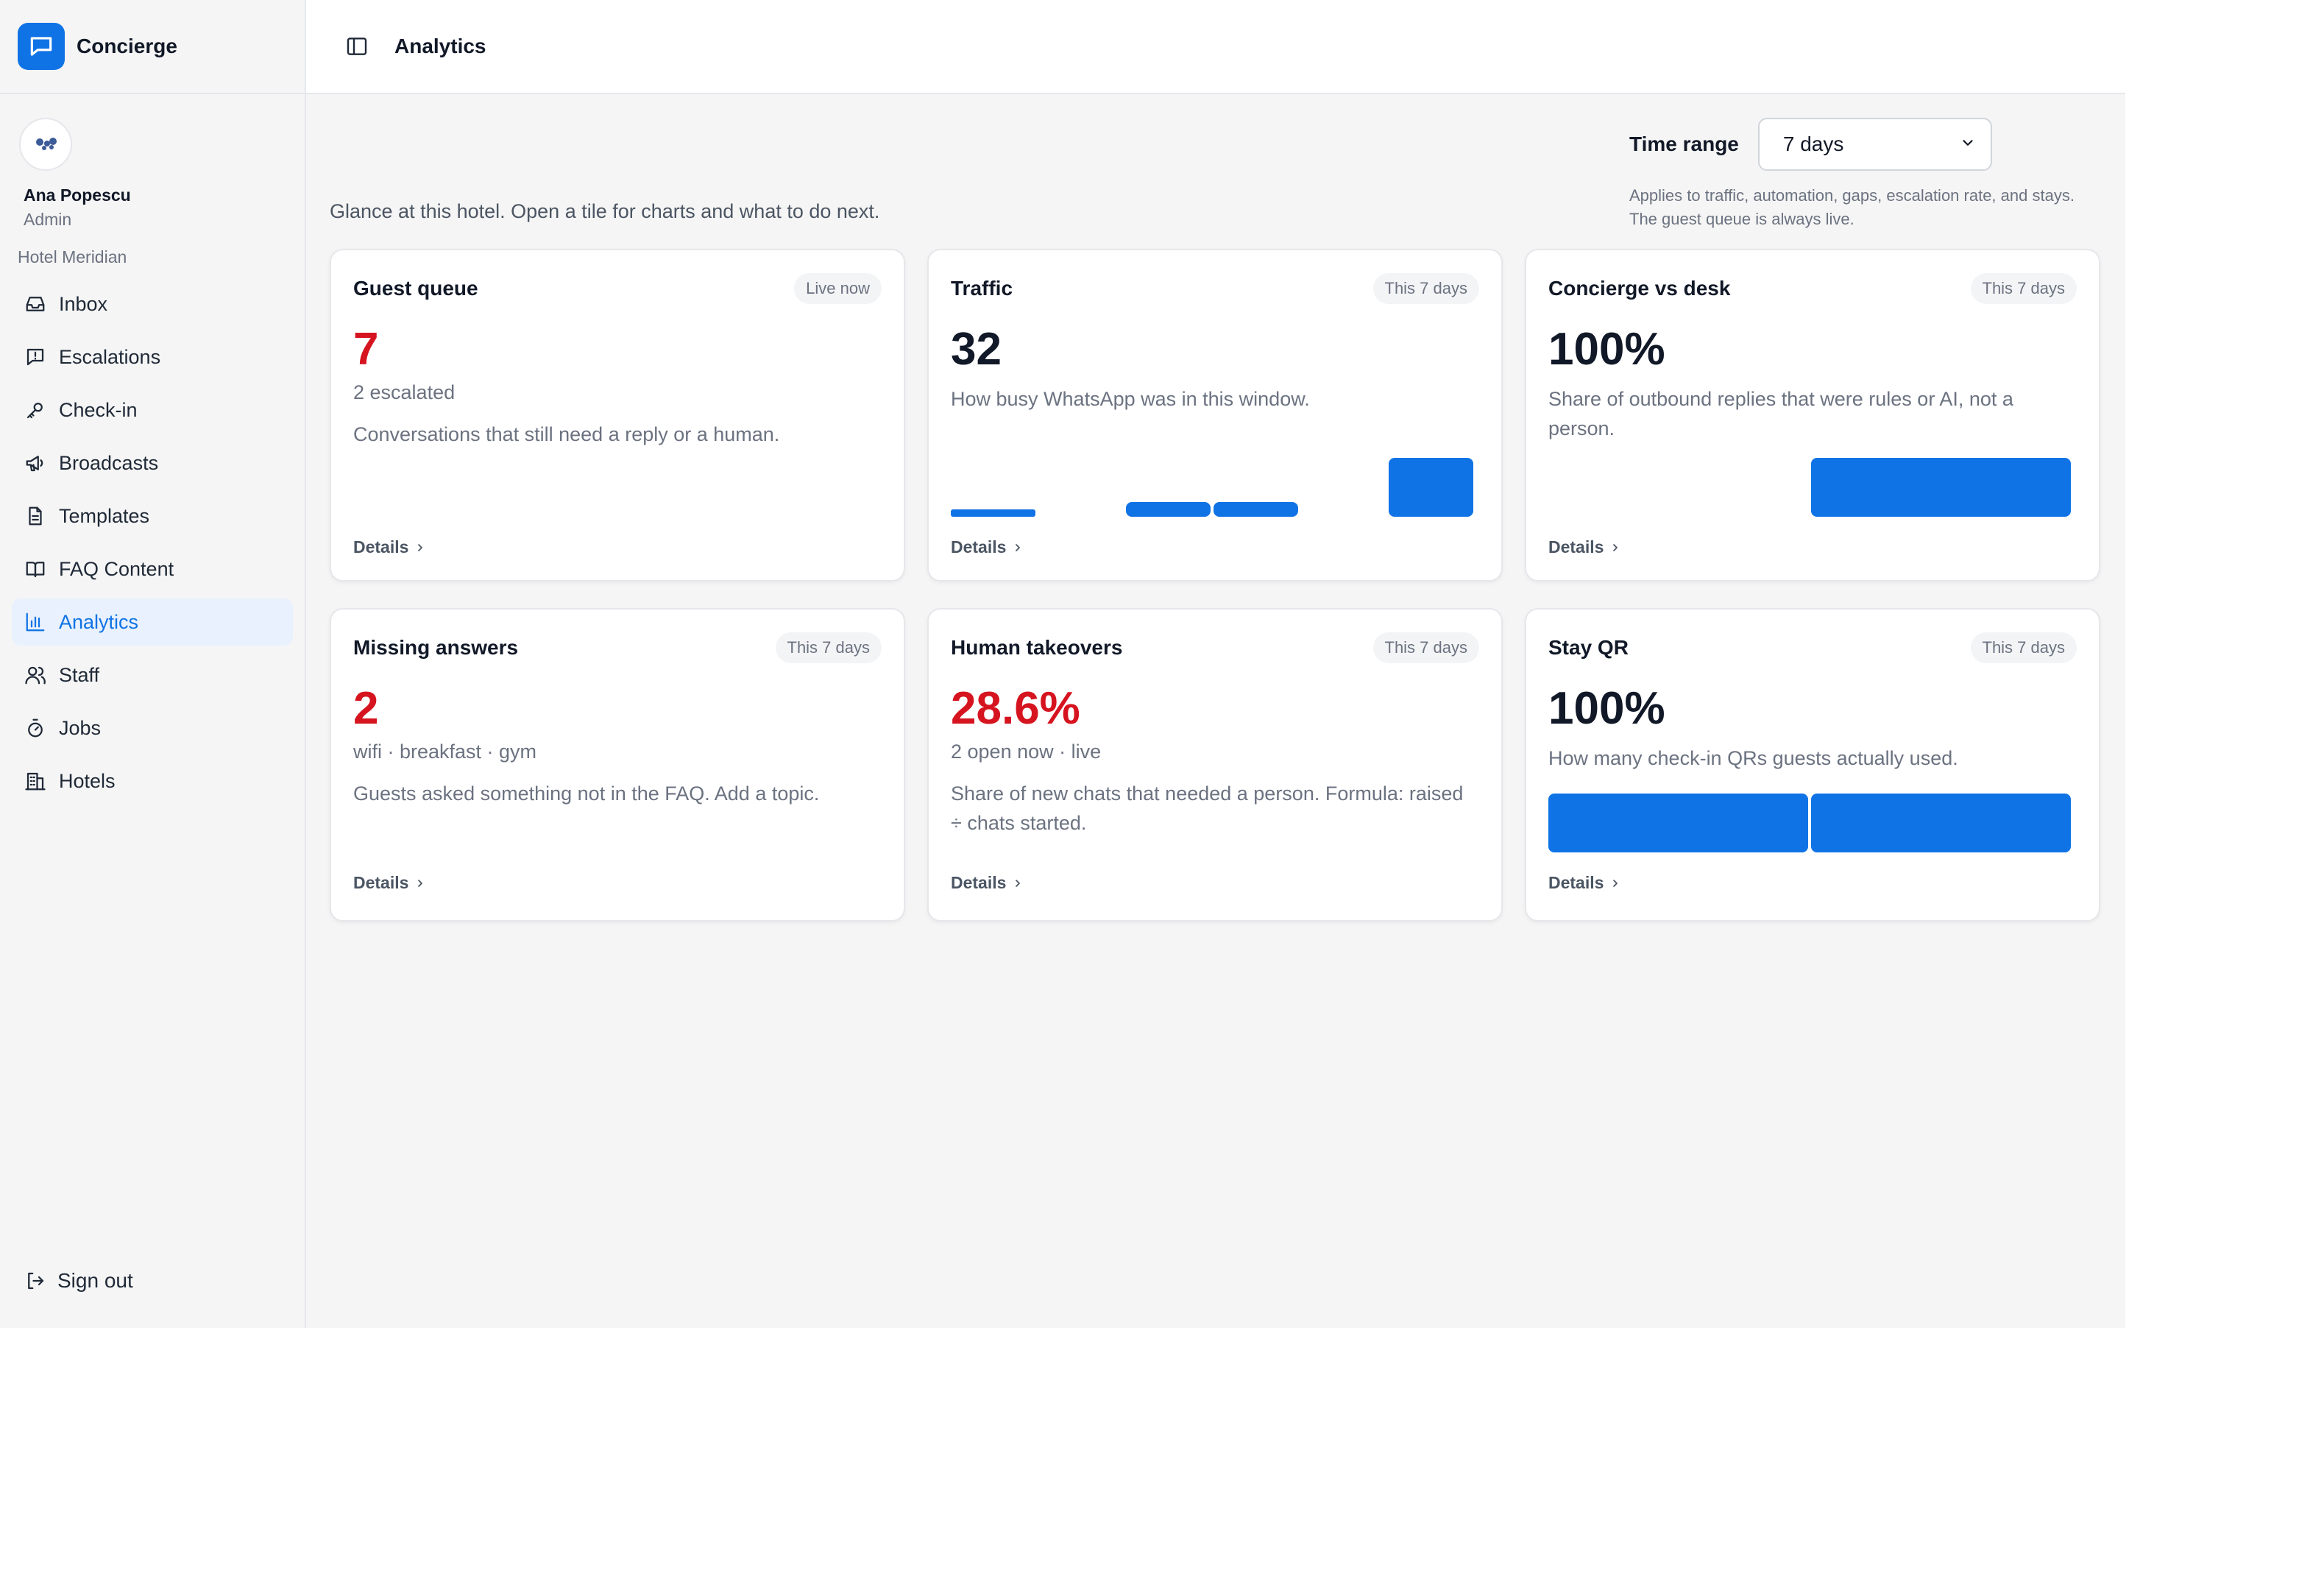 This screenshot has width=2324, height=1590. I want to click on card-title: Guest queue, so click(415, 288).